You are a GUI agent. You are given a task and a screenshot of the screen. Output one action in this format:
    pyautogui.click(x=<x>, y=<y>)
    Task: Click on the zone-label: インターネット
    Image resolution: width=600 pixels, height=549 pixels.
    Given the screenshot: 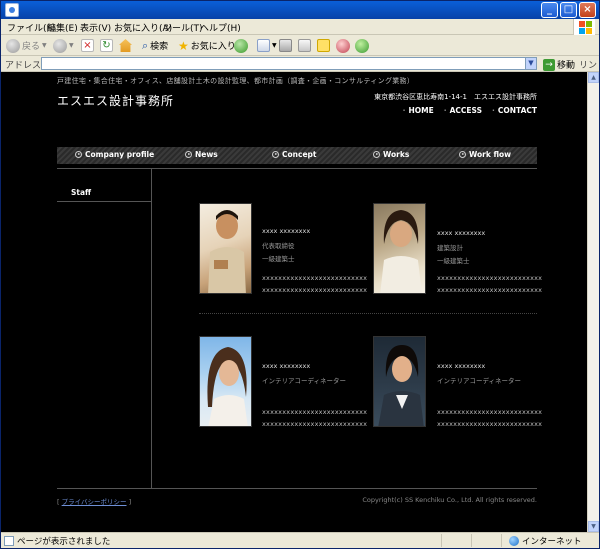 What is the action you would take?
    pyautogui.click(x=552, y=542)
    